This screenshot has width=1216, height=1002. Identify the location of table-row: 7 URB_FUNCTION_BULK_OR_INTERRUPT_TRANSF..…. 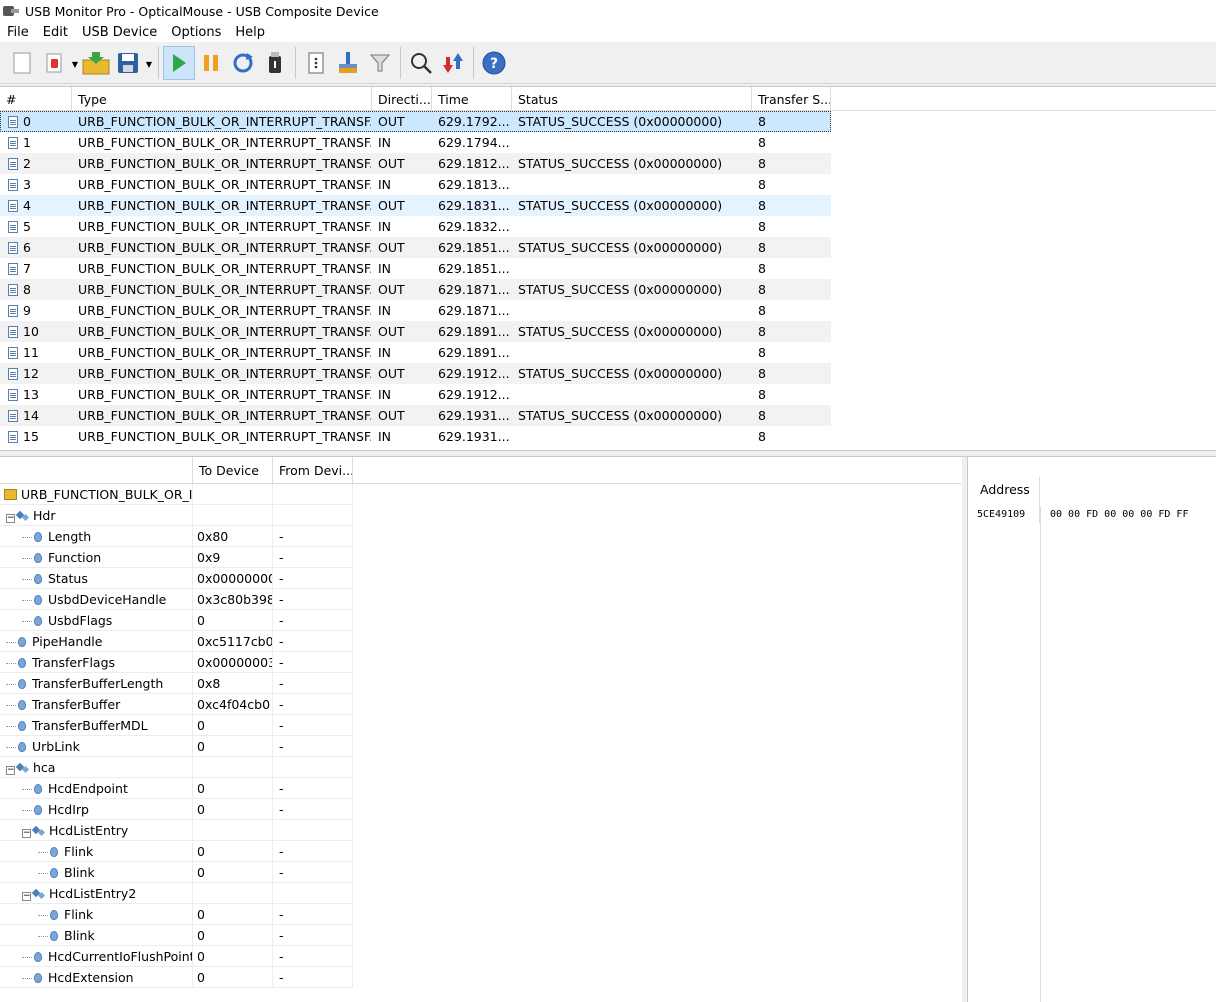
(608, 268).